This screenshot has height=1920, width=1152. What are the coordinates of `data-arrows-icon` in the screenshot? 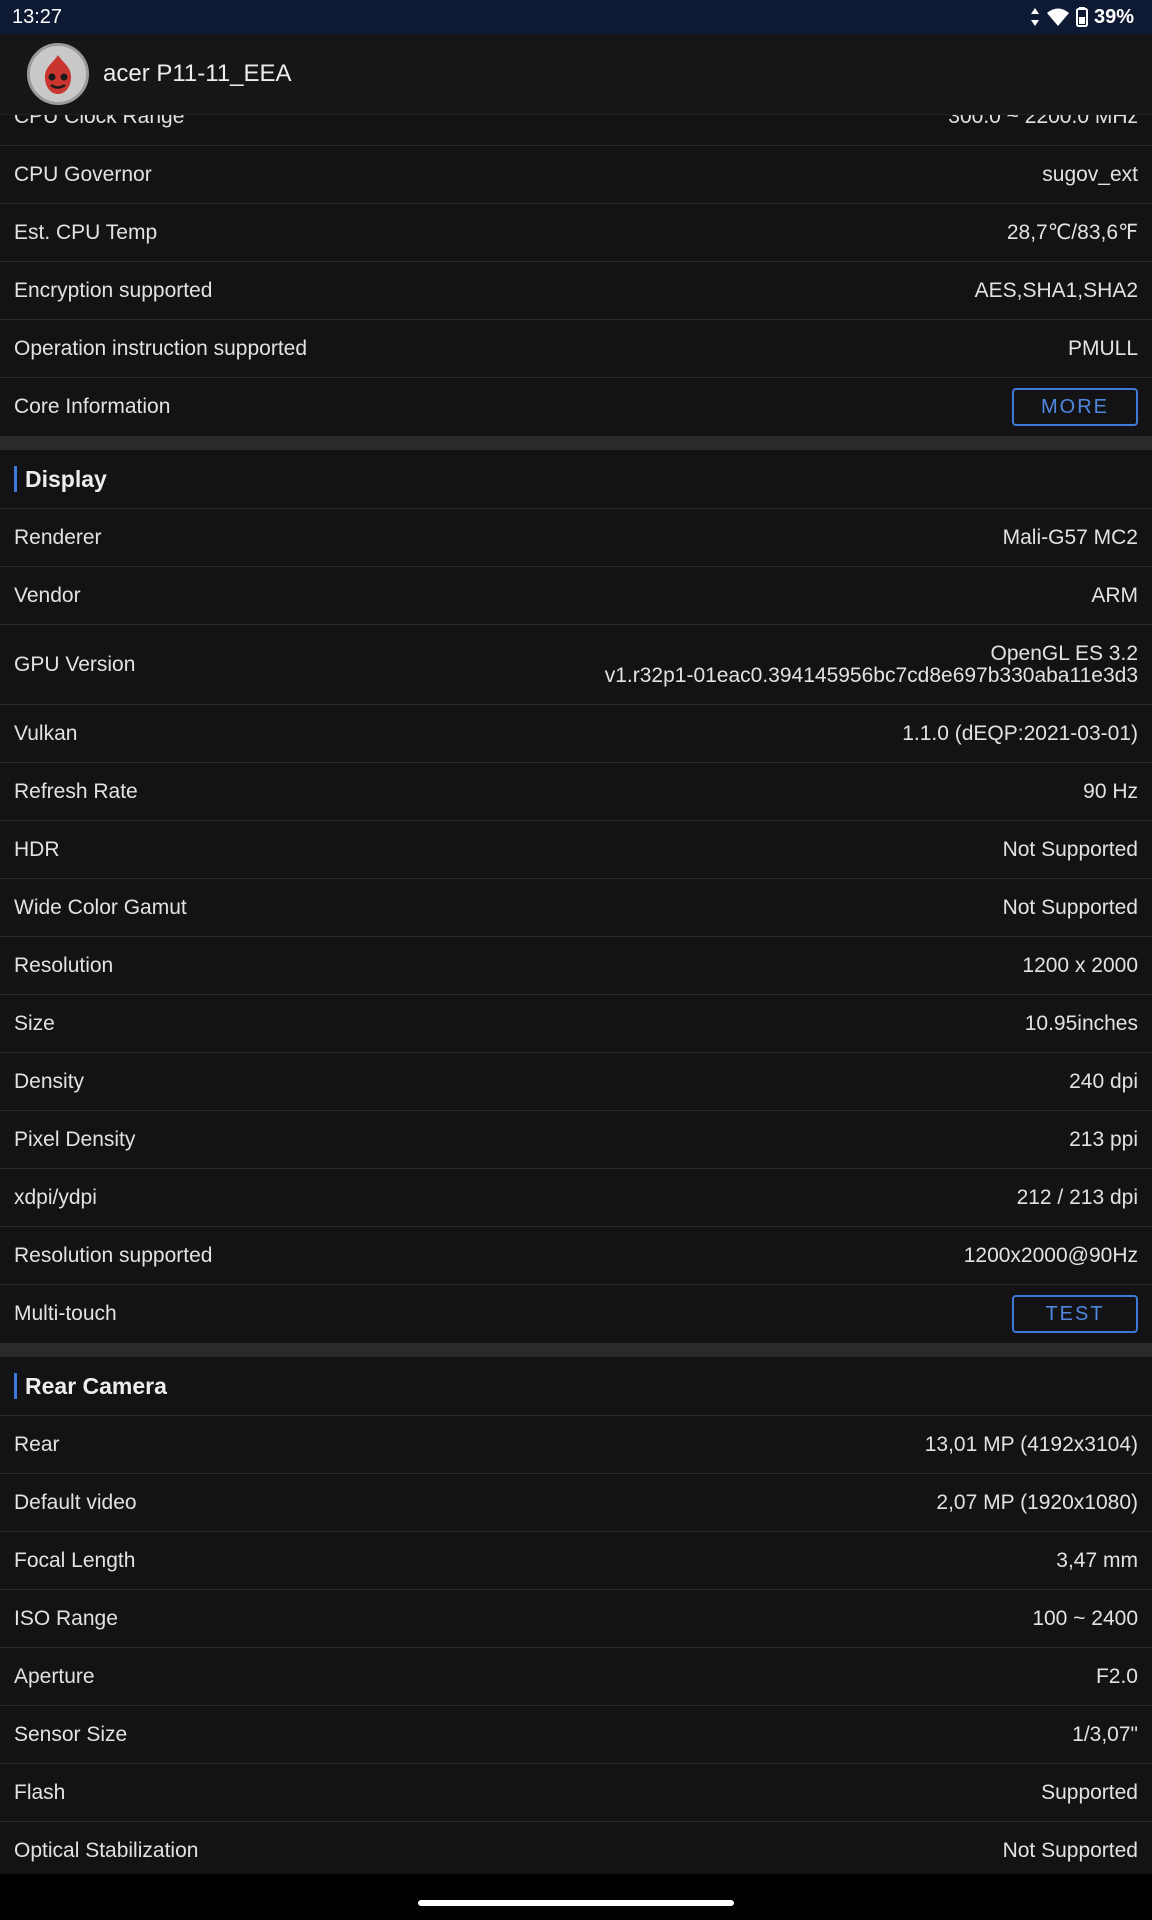 It's located at (1034, 17).